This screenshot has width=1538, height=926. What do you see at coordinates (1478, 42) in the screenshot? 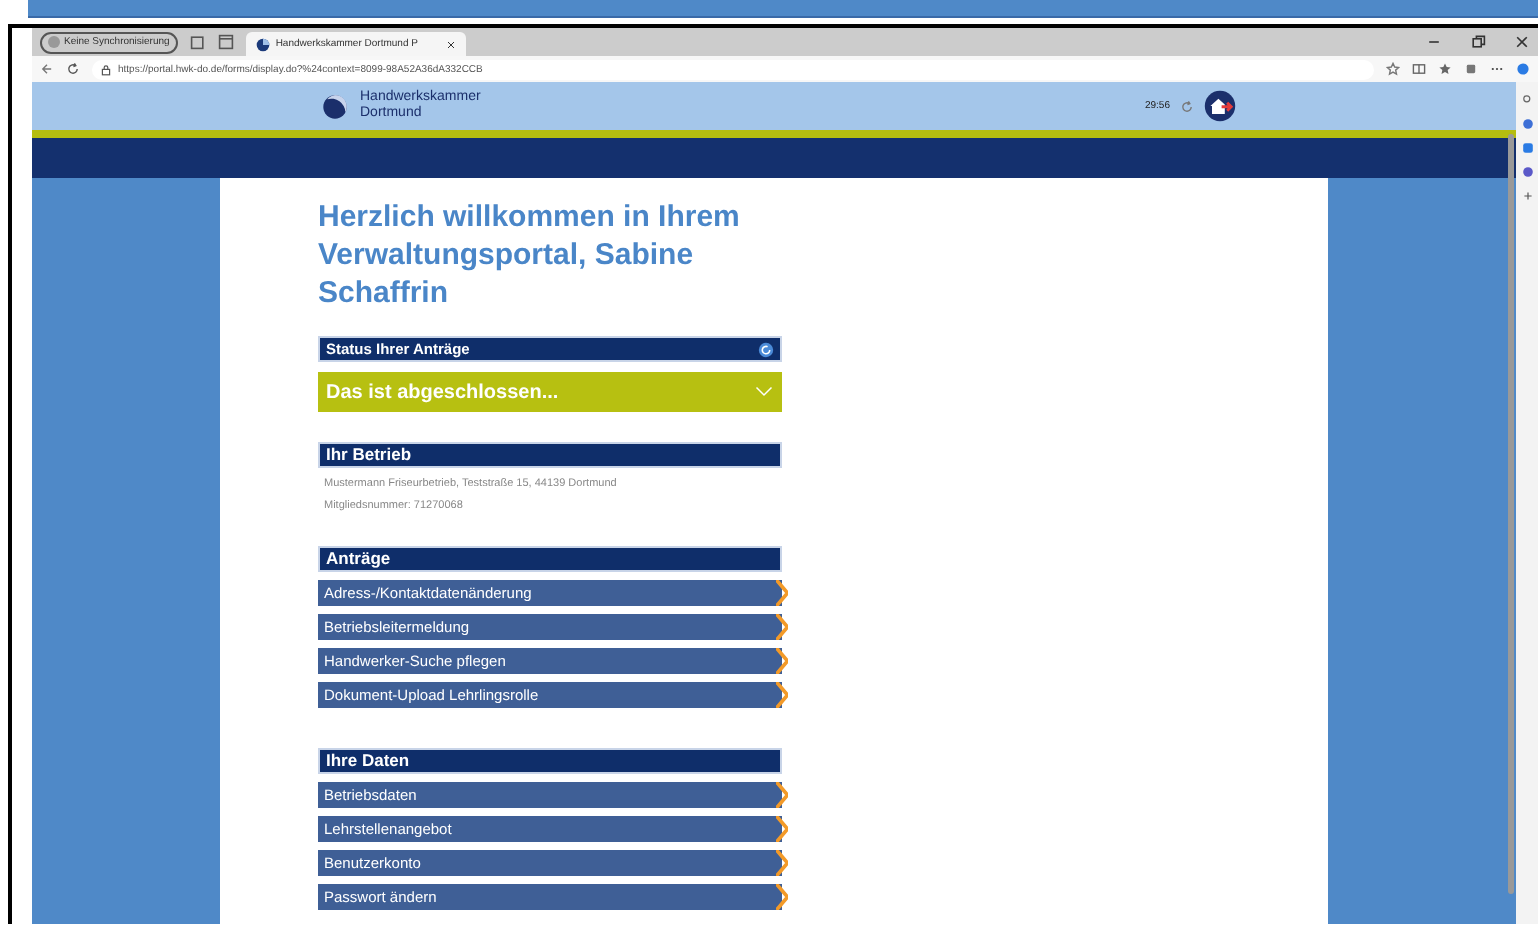
I see `restore-icon` at bounding box center [1478, 42].